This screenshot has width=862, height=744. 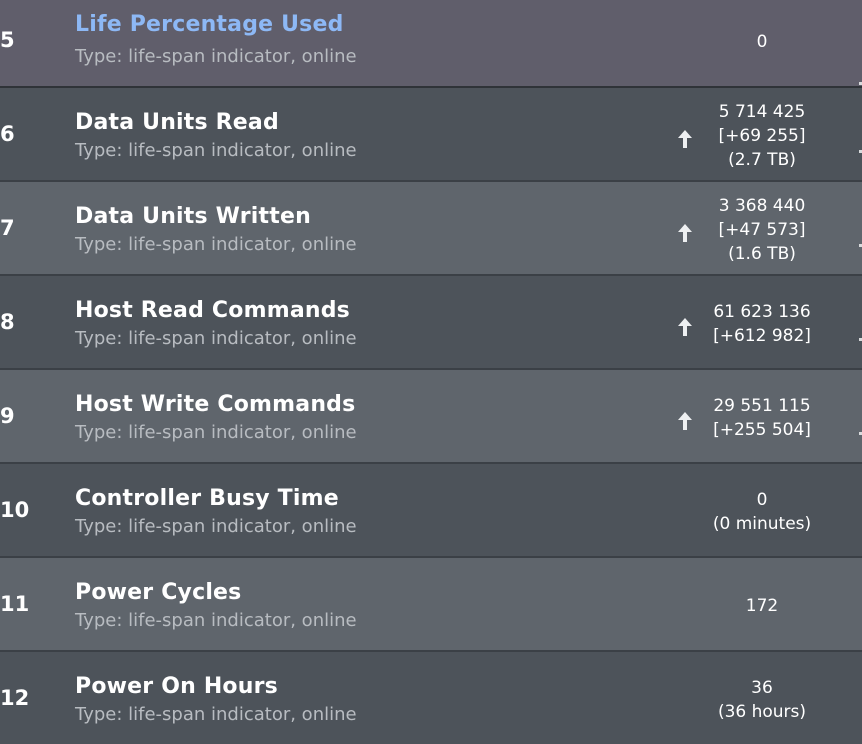 I want to click on row-index: 5, so click(x=7, y=40).